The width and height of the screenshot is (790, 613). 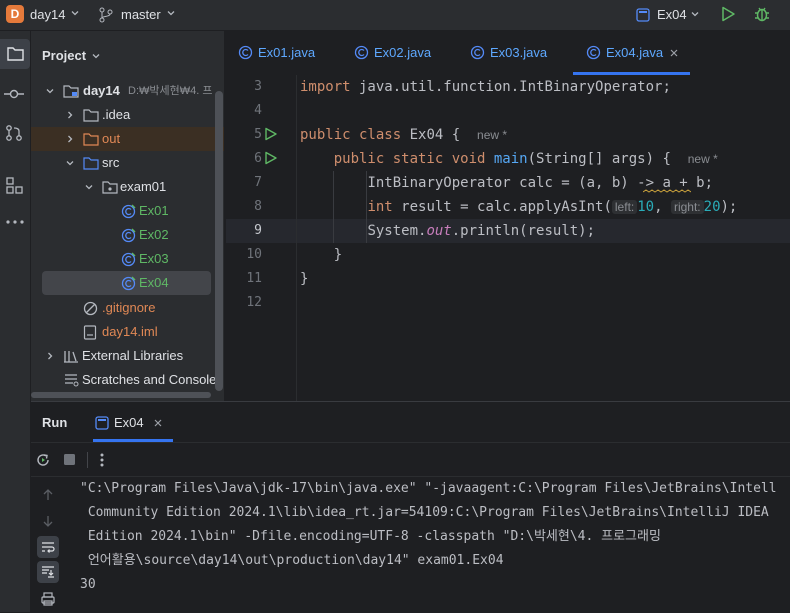 What do you see at coordinates (219, 241) in the screenshot?
I see `vertical-scrollbar` at bounding box center [219, 241].